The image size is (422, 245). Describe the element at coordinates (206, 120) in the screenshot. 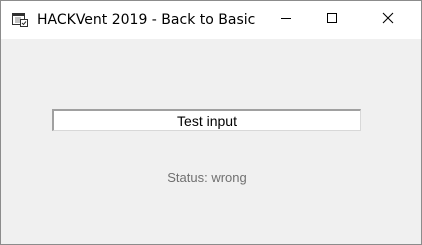

I see `flag-input` at that location.